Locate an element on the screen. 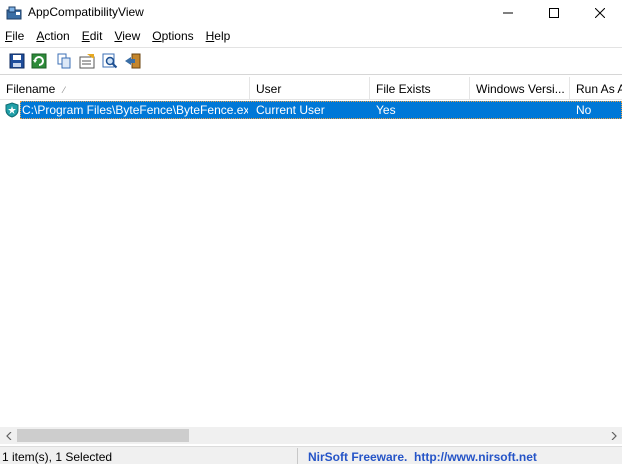  cell-user: Current User is located at coordinates (290, 110).